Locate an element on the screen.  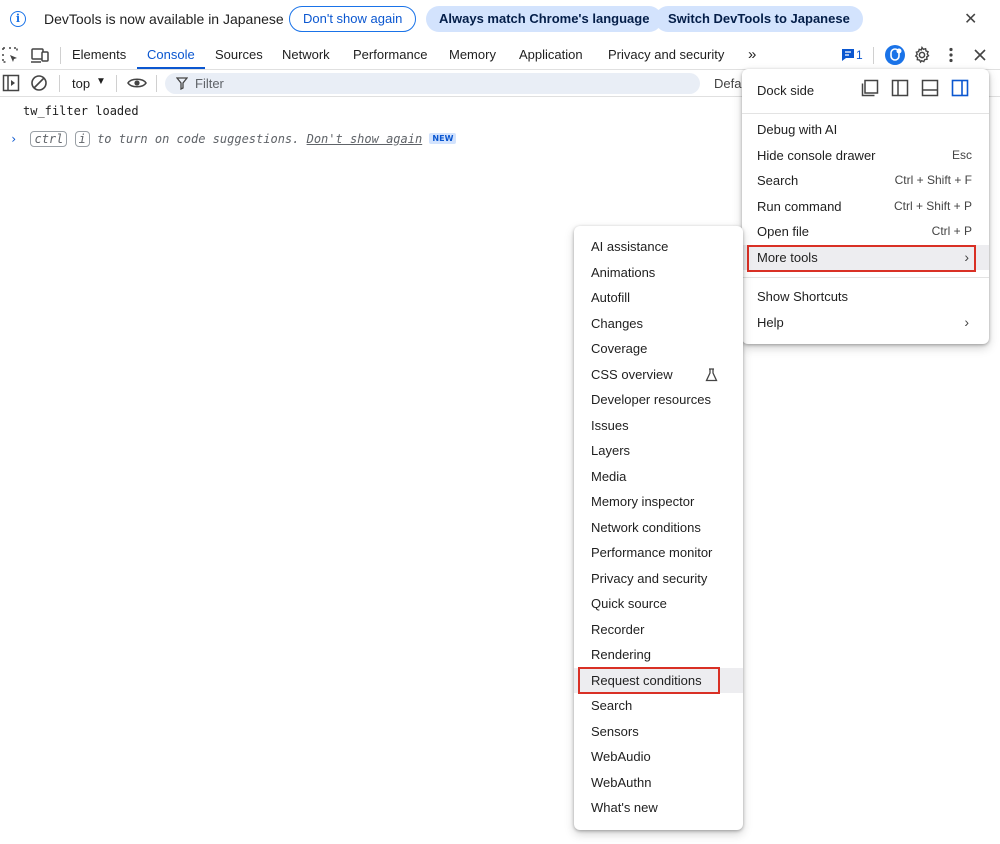
filter-input: Filter is located at coordinates (432, 83).